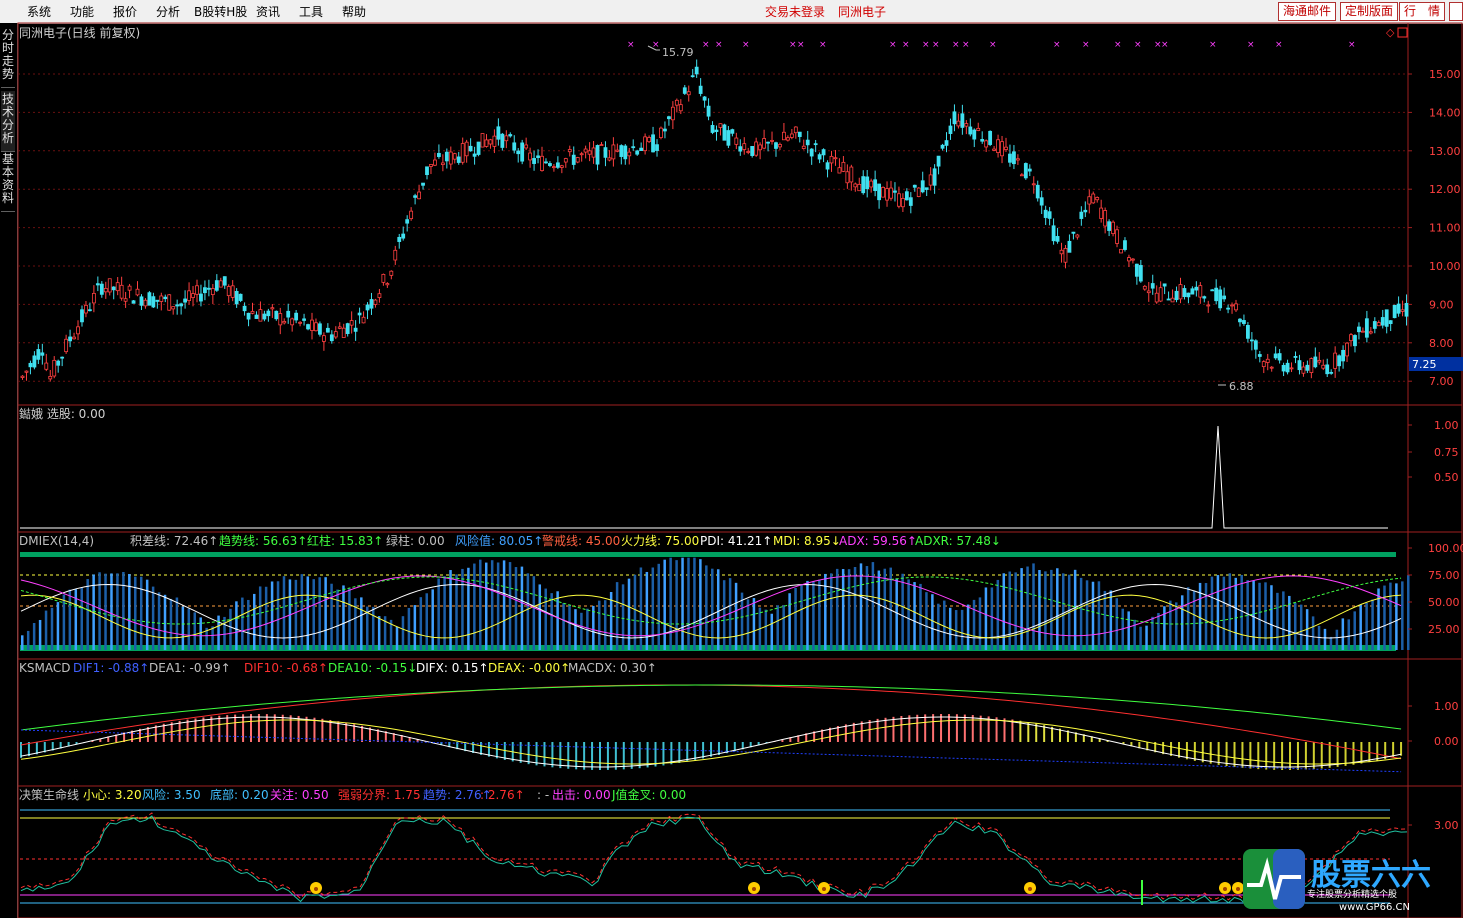 The height and width of the screenshot is (918, 1463). Describe the element at coordinates (648, 794) in the screenshot. I see `indicator-header-item: J值金叉: 0.00` at that location.